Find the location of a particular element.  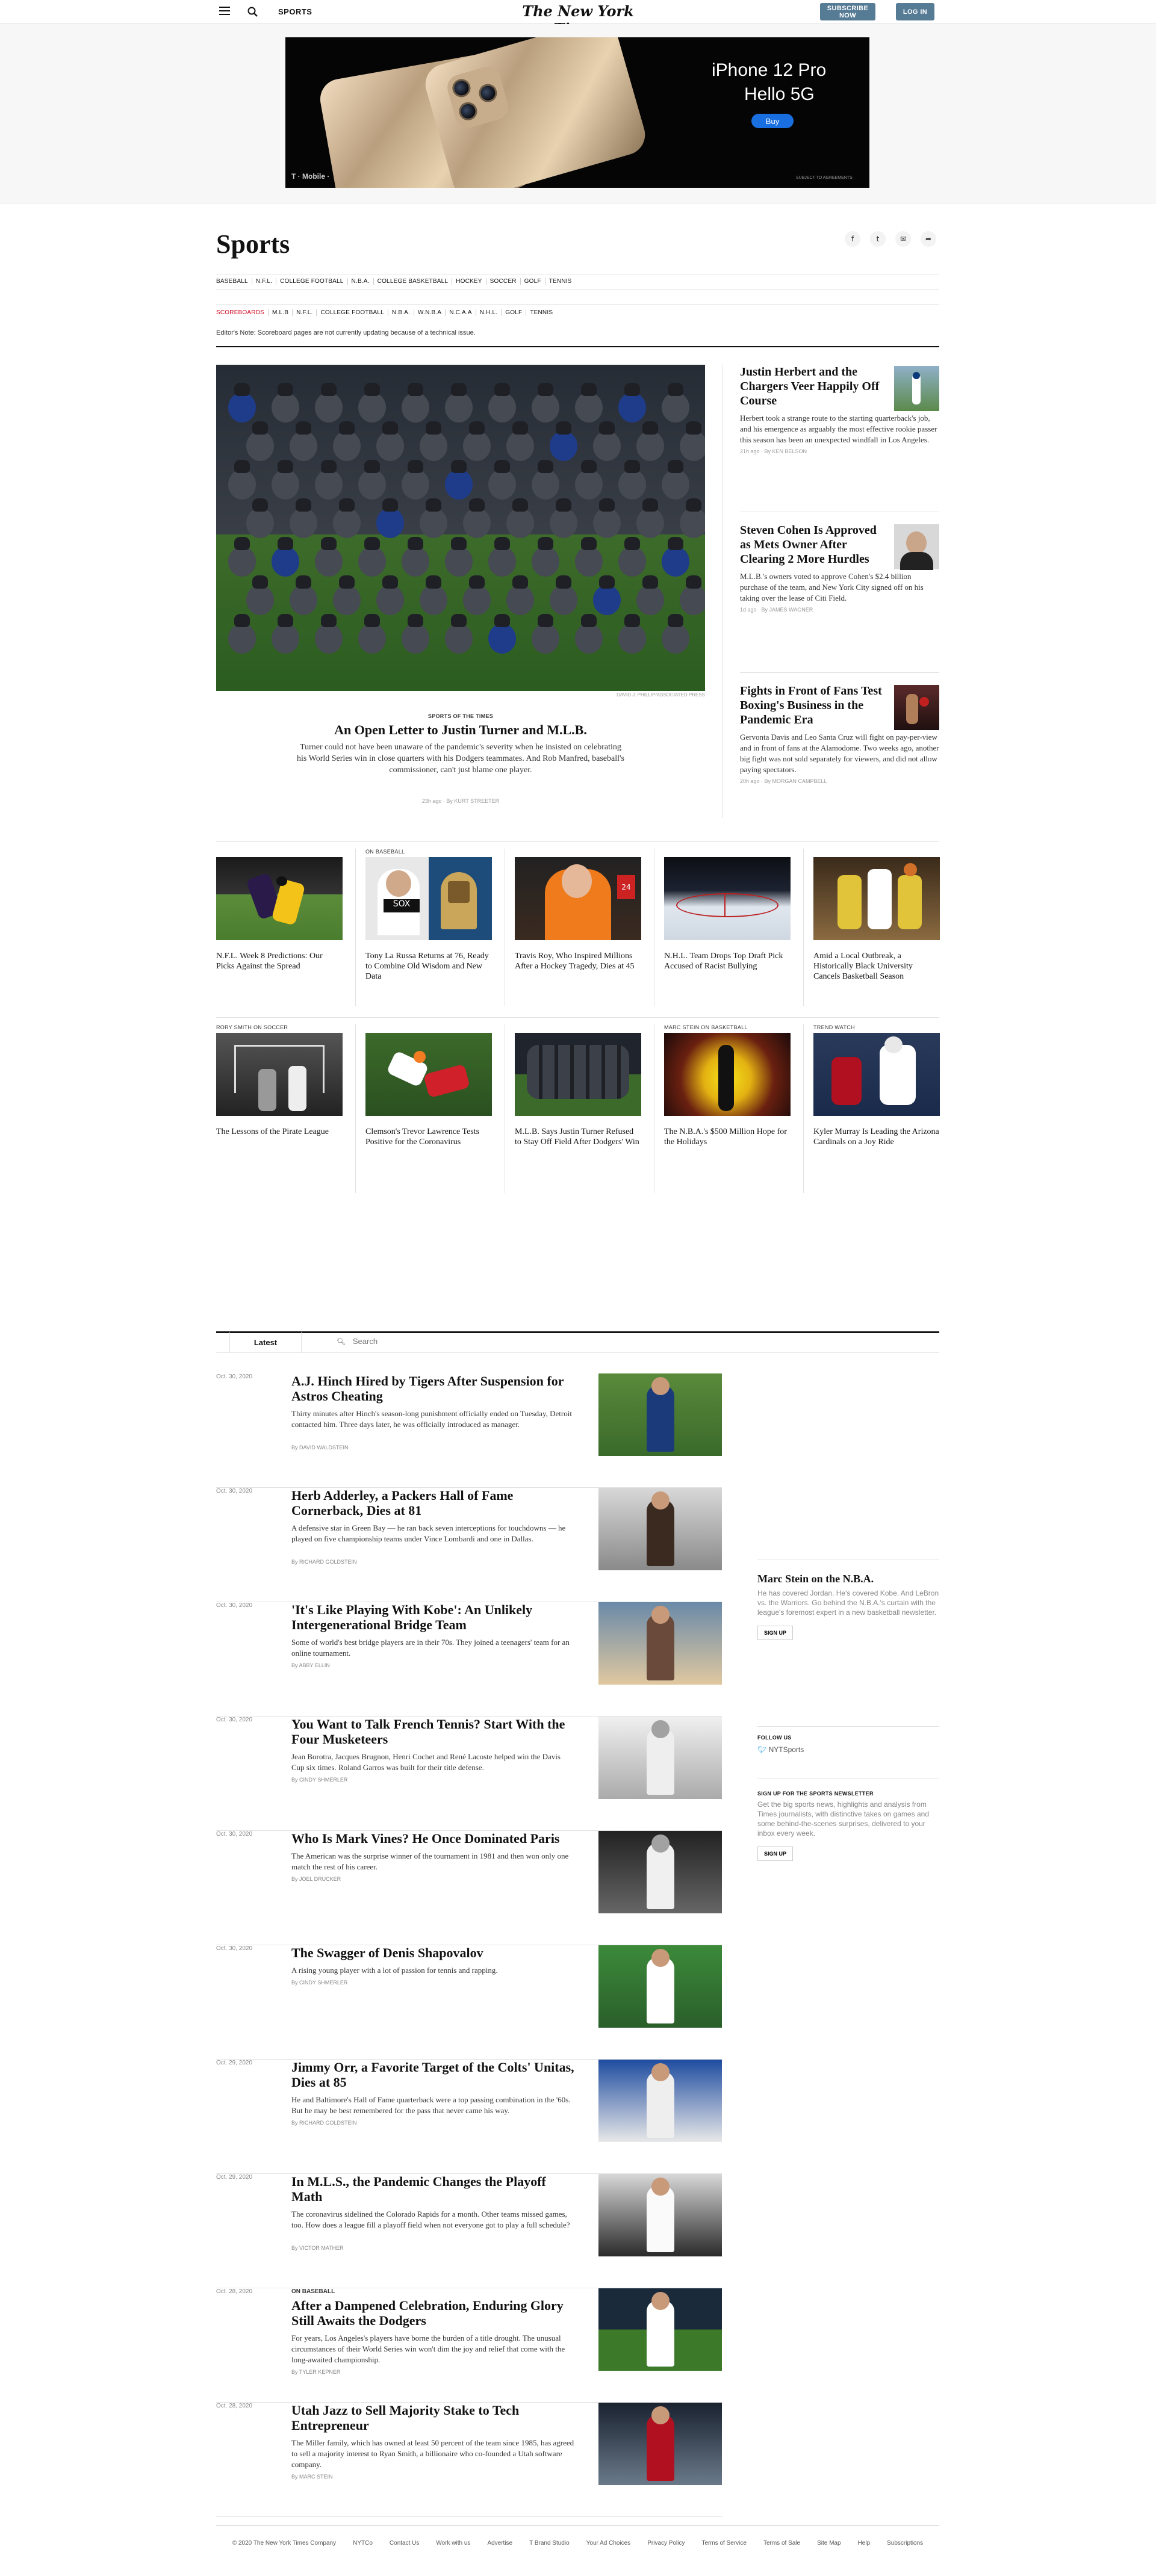

subnav-soccer: SOCCER is located at coordinates (503, 281).